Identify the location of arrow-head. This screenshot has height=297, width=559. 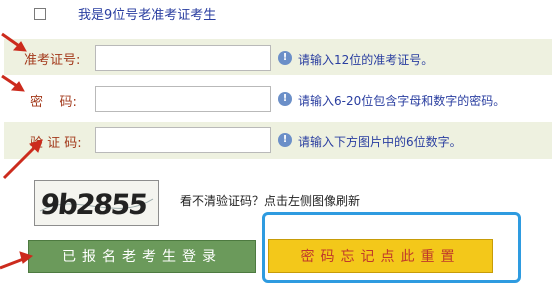
(26, 257).